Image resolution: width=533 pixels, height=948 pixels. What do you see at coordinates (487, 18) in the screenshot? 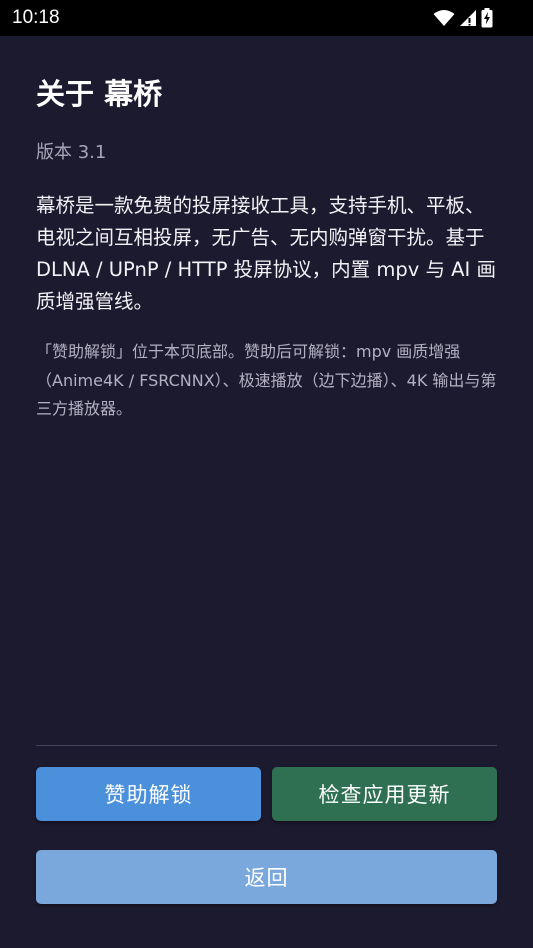
I see `battery-charging-icon` at bounding box center [487, 18].